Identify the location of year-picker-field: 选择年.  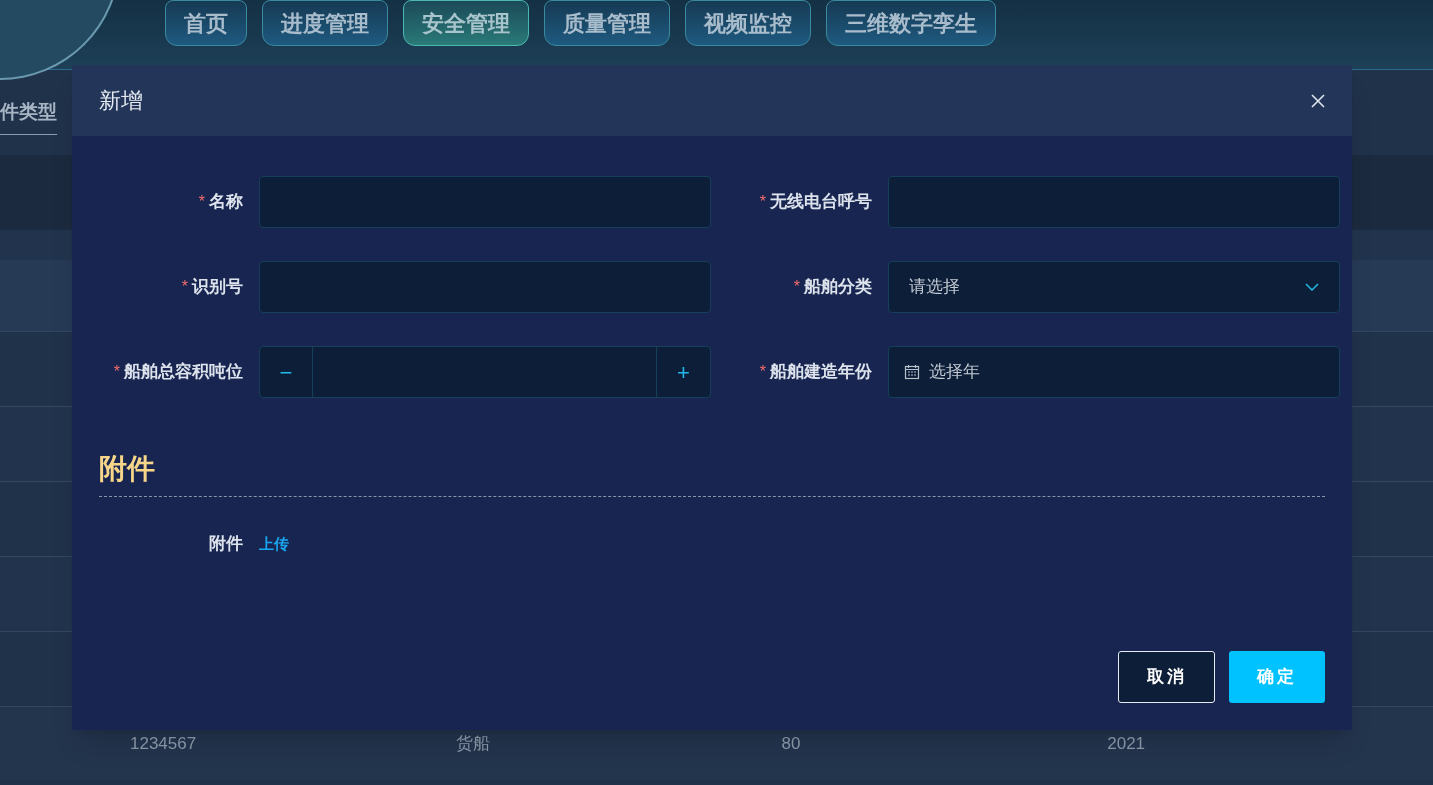
(1114, 372).